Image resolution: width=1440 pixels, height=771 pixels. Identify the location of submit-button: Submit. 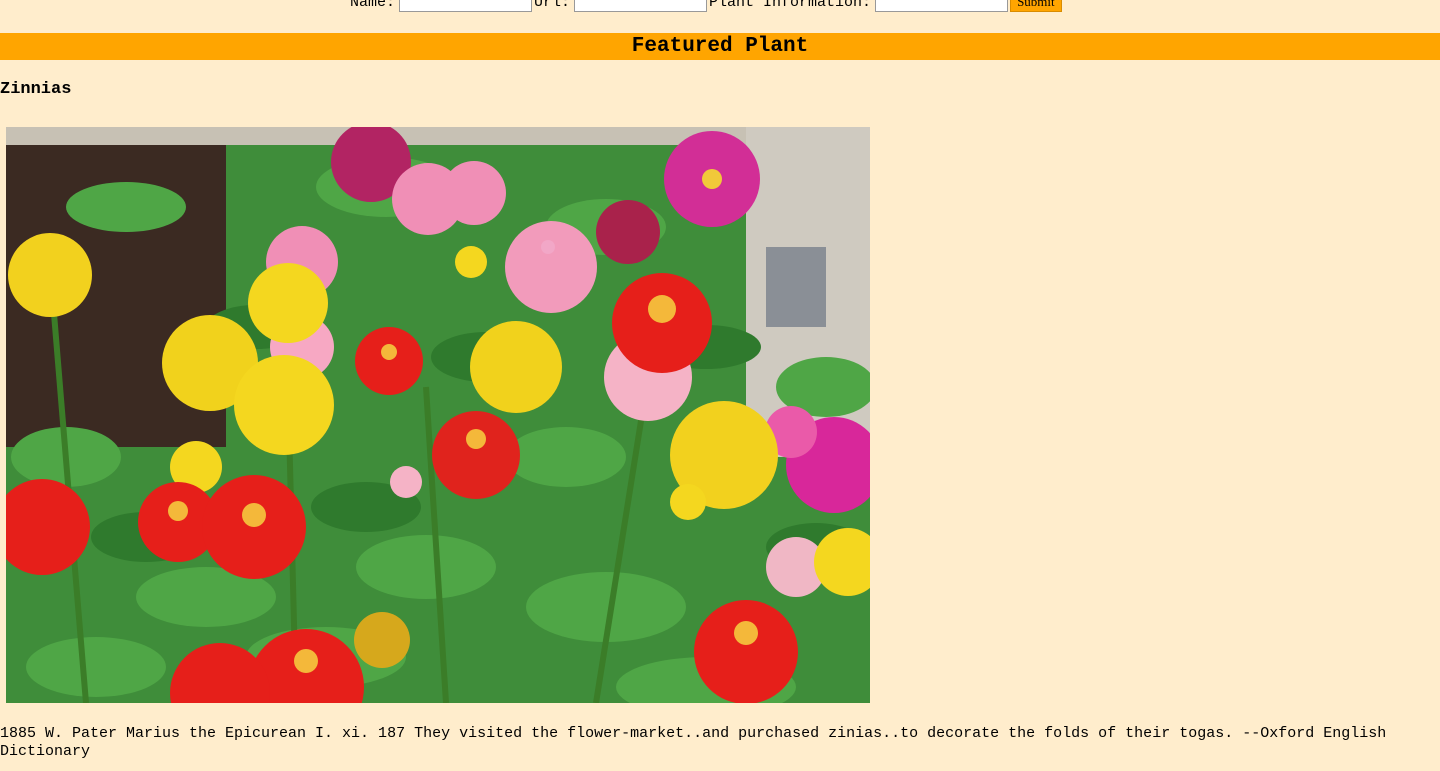
(1036, 6).